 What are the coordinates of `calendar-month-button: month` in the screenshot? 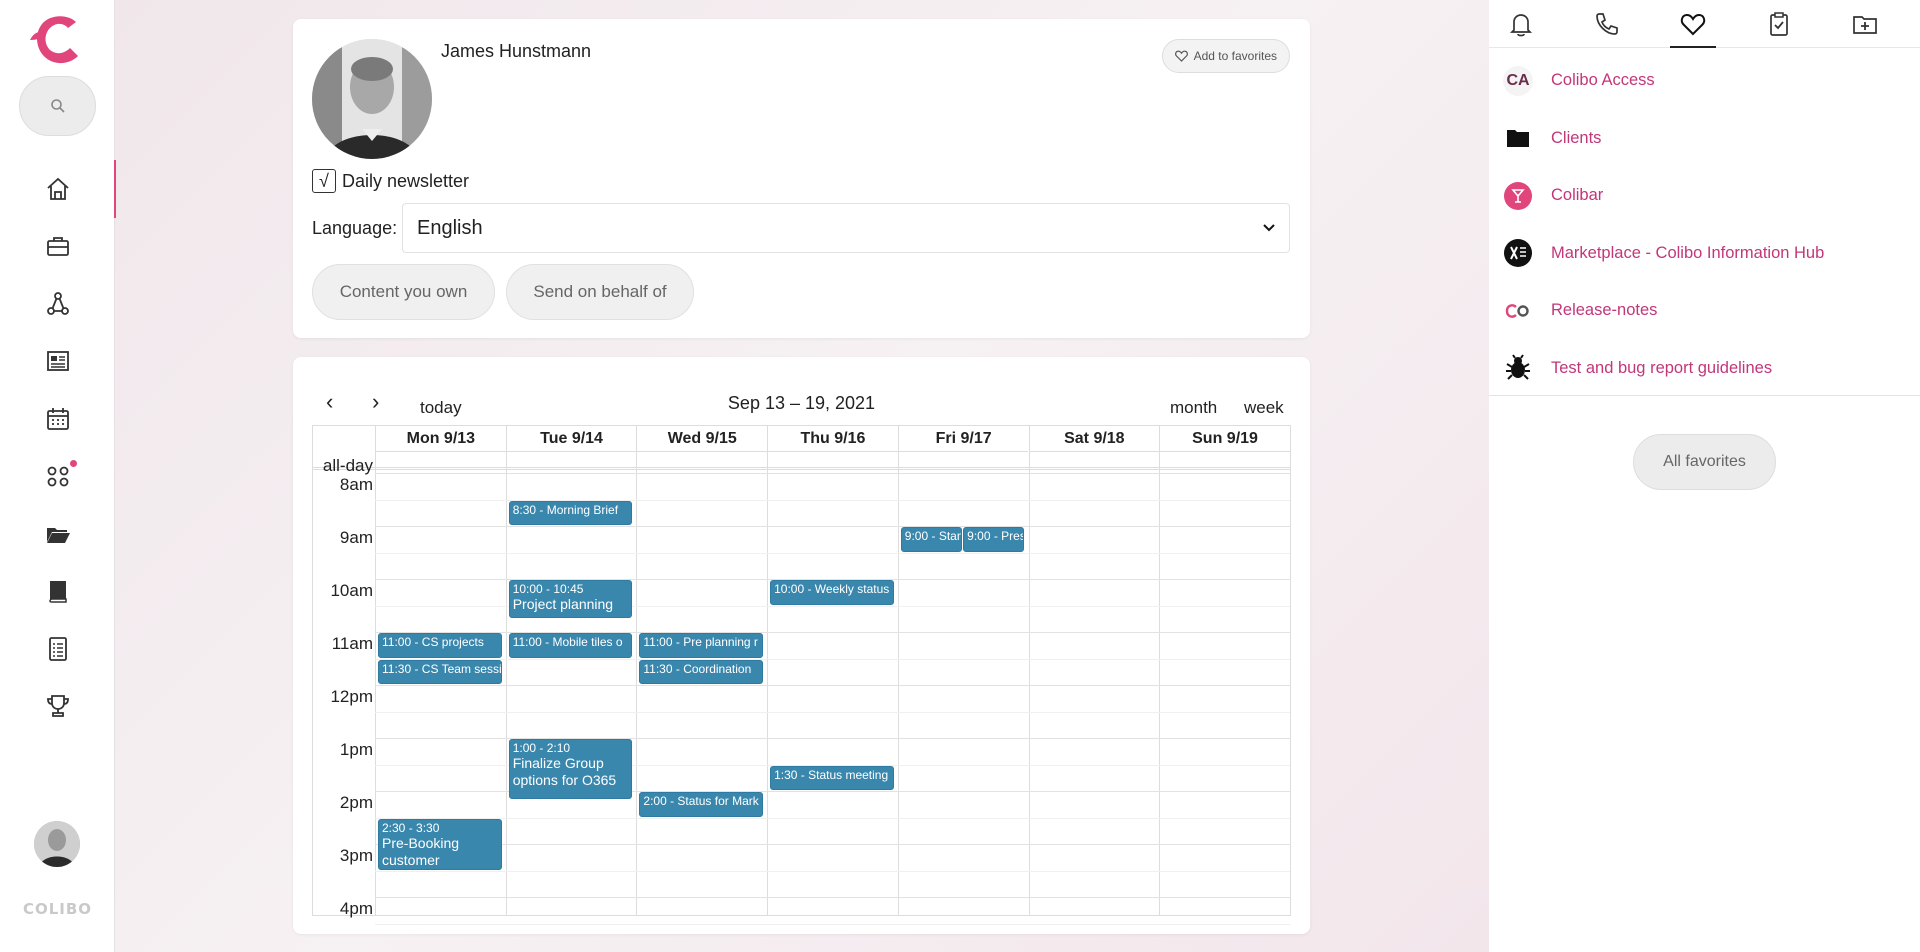 It's located at (1193, 408).